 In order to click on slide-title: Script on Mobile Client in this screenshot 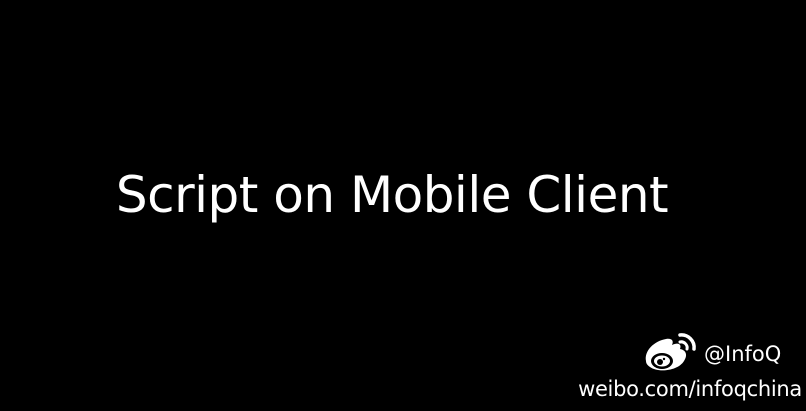, I will do `click(392, 195)`.